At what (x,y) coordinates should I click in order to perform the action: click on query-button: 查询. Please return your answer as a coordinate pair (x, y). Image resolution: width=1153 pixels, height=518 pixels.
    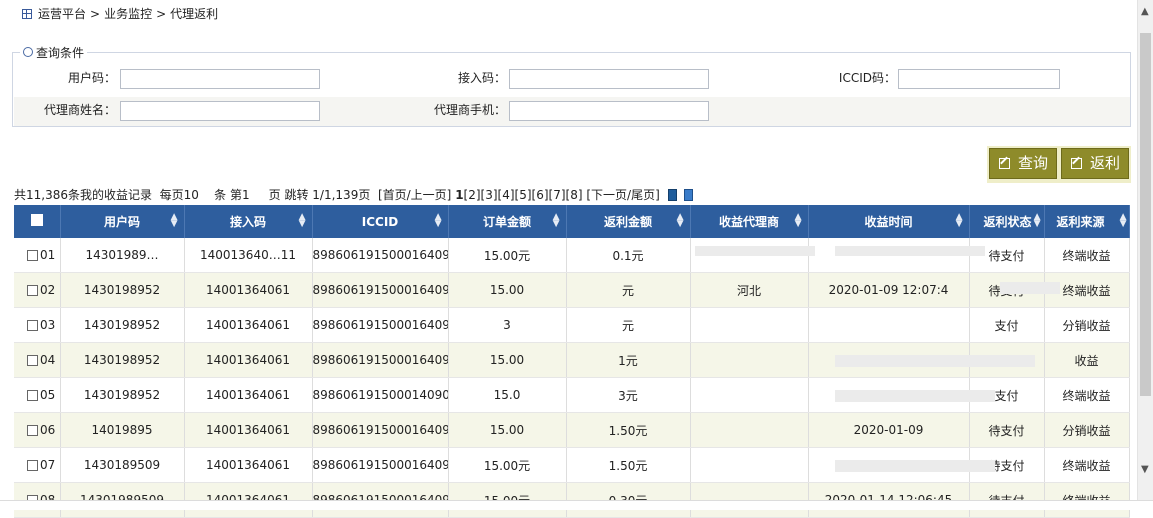
    Looking at the image, I should click on (1023, 163).